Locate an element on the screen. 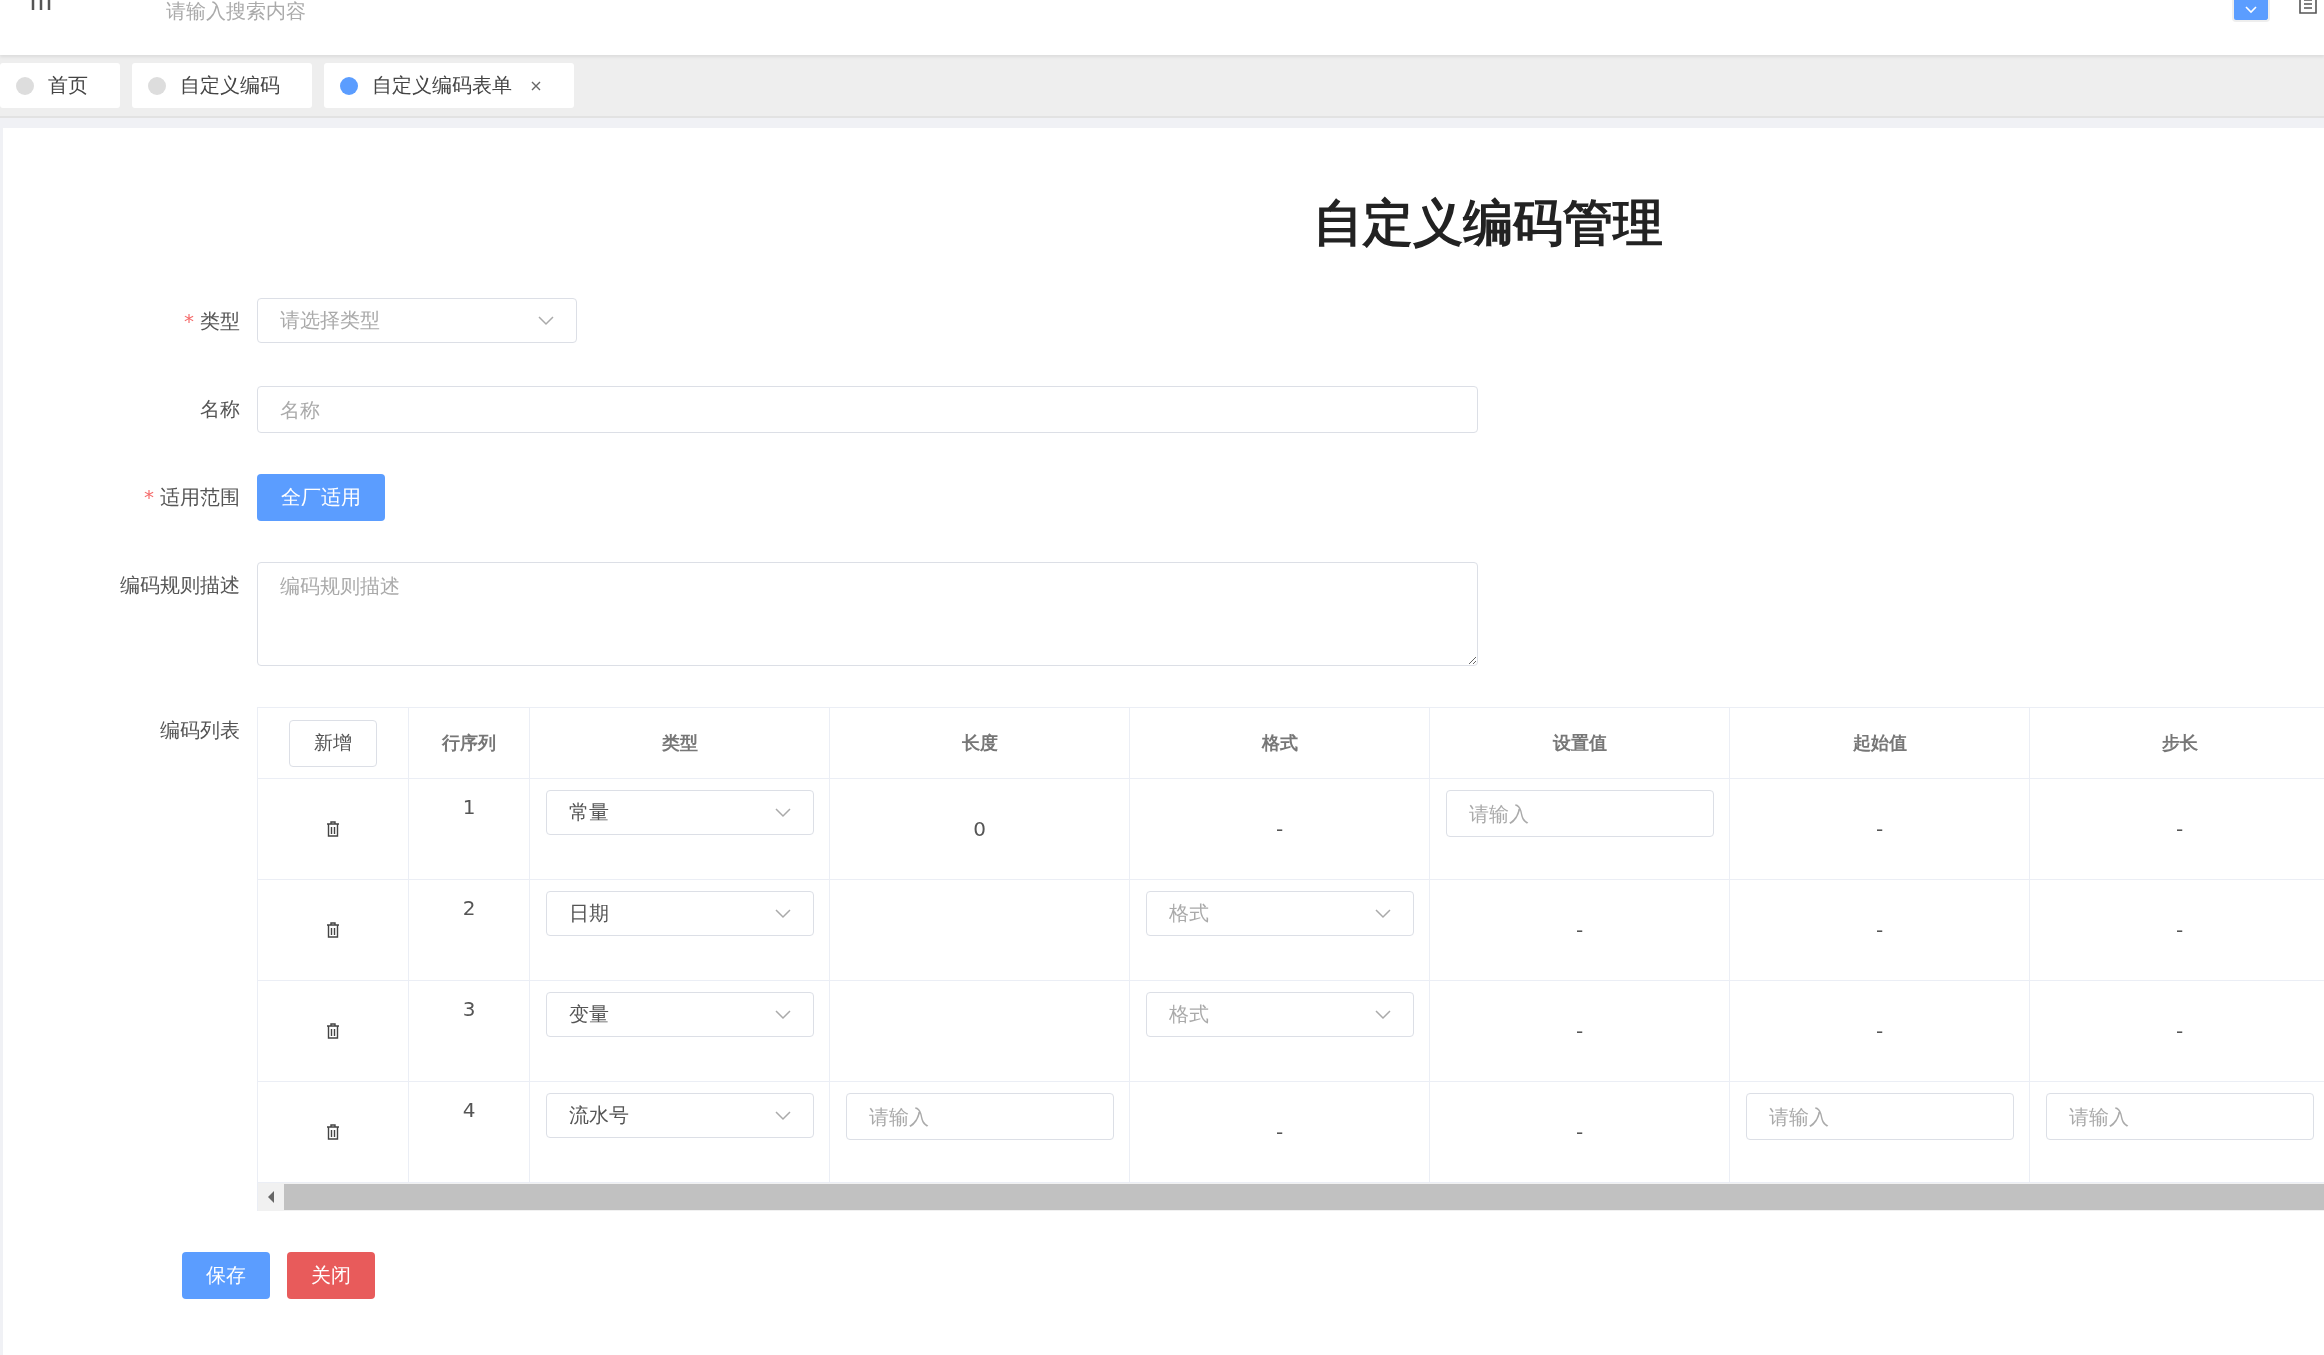 The width and height of the screenshot is (2324, 1355). row-number: 1 is located at coordinates (469, 807).